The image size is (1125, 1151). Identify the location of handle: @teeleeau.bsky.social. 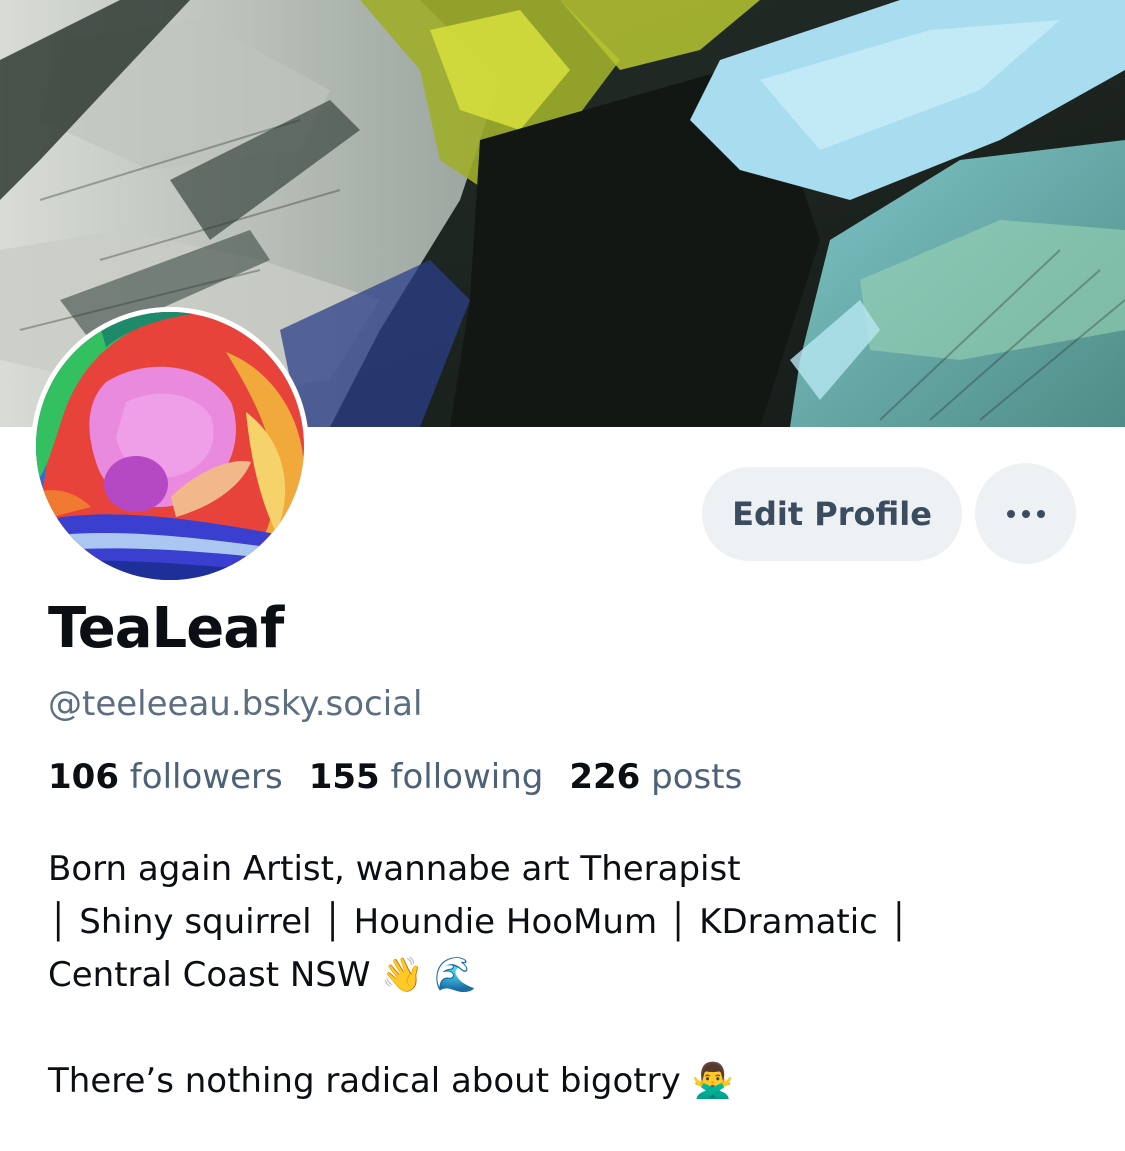
(235, 704).